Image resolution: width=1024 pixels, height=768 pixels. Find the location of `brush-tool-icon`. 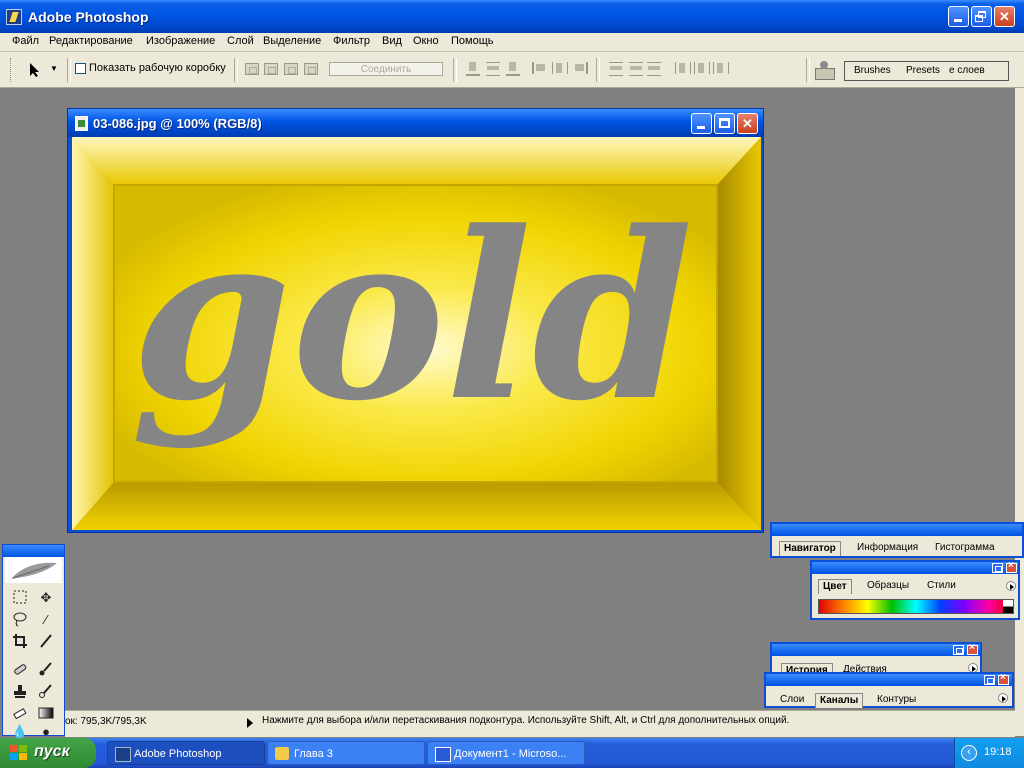

brush-tool-icon is located at coordinates (46, 670).